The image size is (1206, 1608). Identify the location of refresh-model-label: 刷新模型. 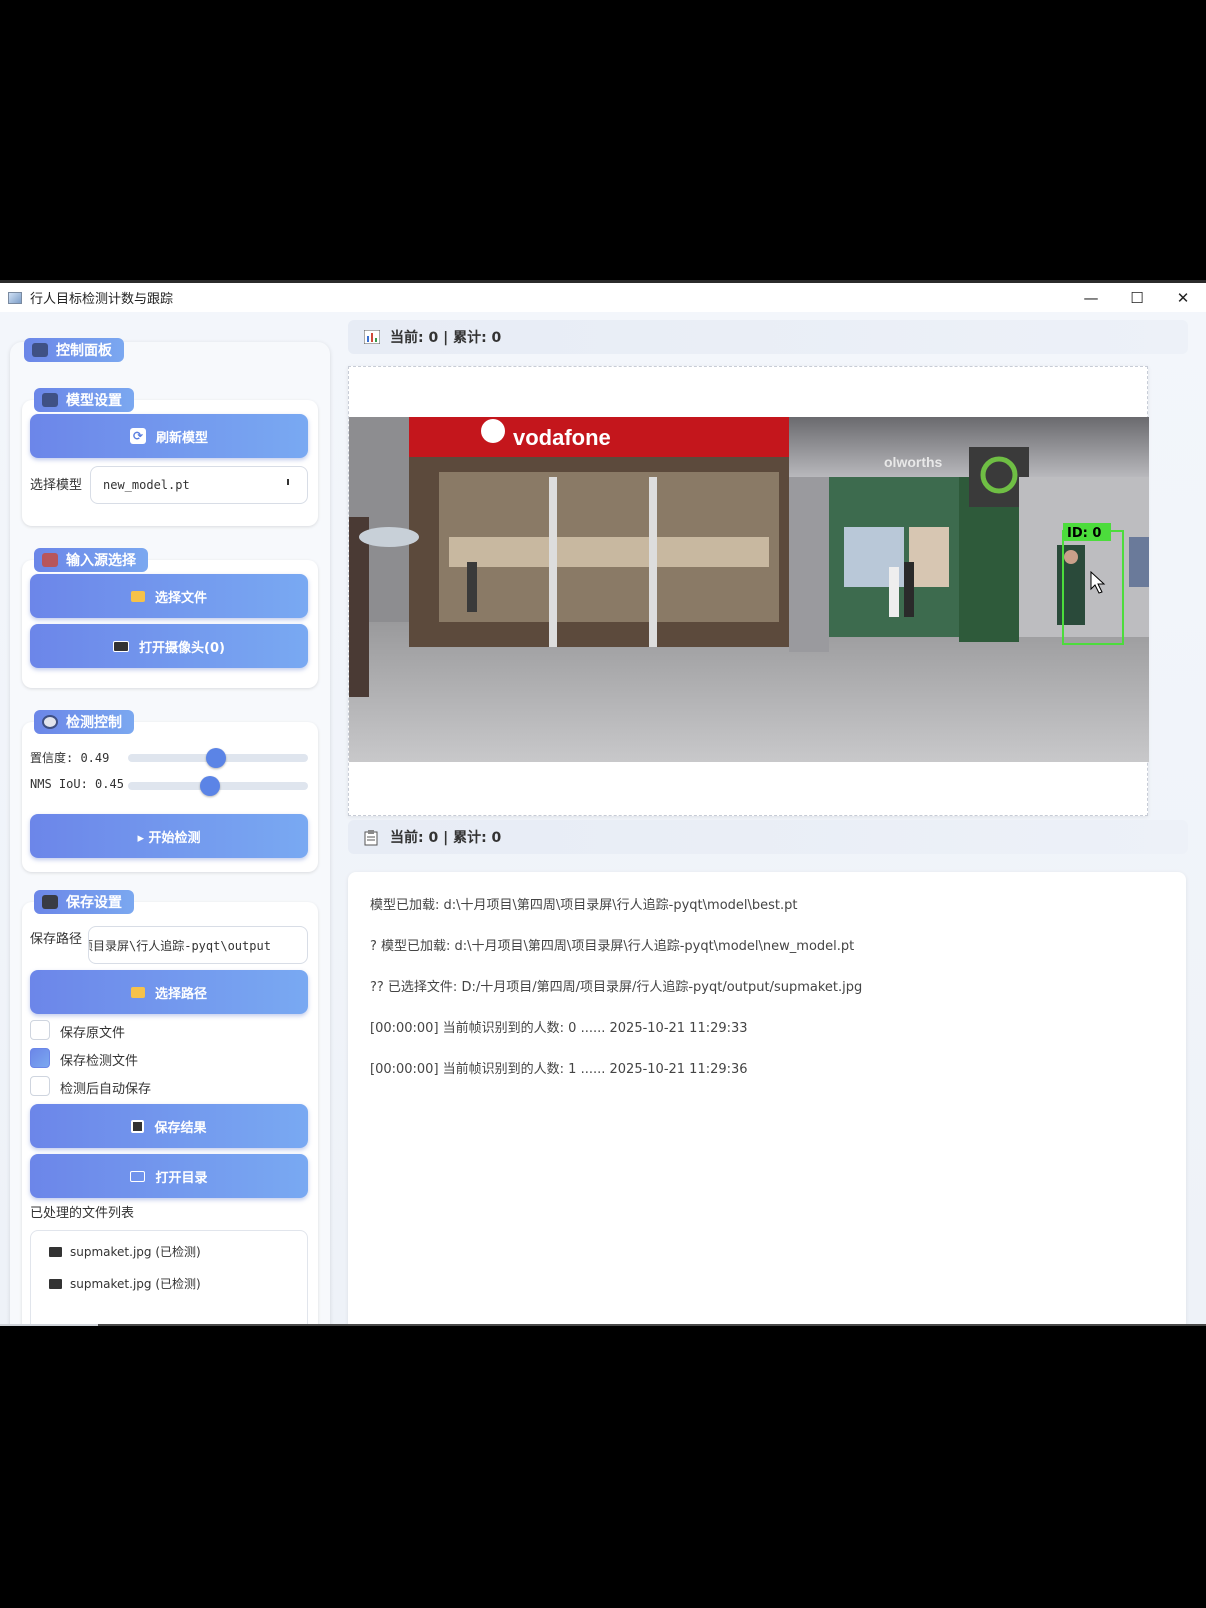
(181, 438).